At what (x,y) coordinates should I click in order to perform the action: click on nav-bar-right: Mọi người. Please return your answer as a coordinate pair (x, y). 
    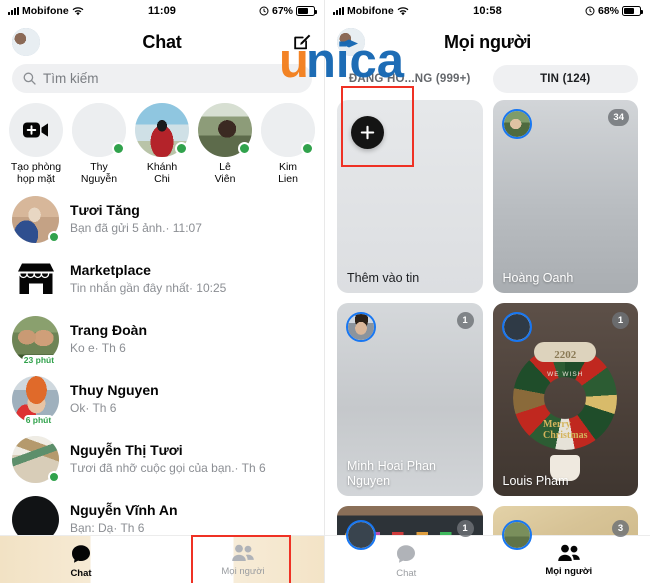
    Looking at the image, I should click on (487, 42).